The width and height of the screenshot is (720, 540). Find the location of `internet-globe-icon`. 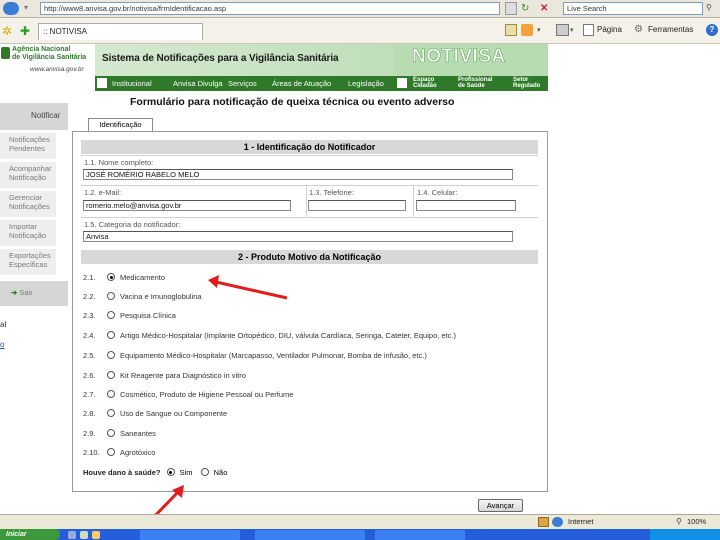

internet-globe-icon is located at coordinates (557, 522).